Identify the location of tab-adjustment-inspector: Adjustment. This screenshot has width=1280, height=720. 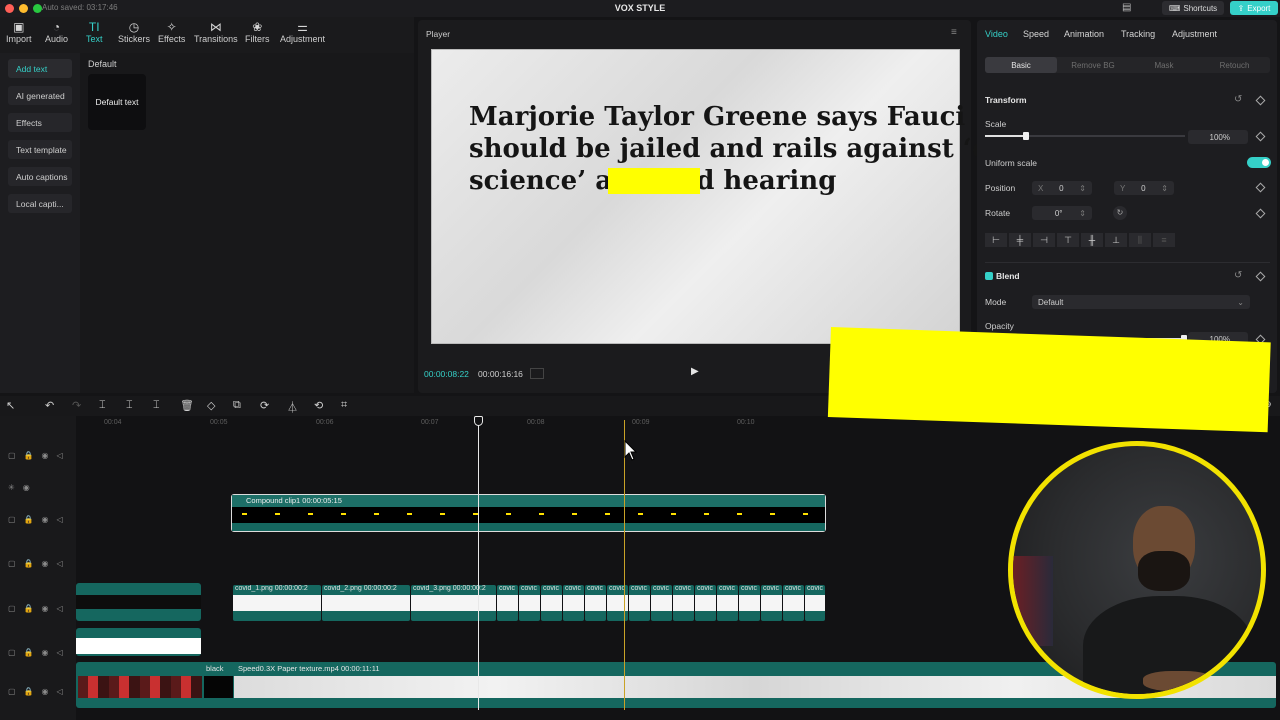
(1194, 34).